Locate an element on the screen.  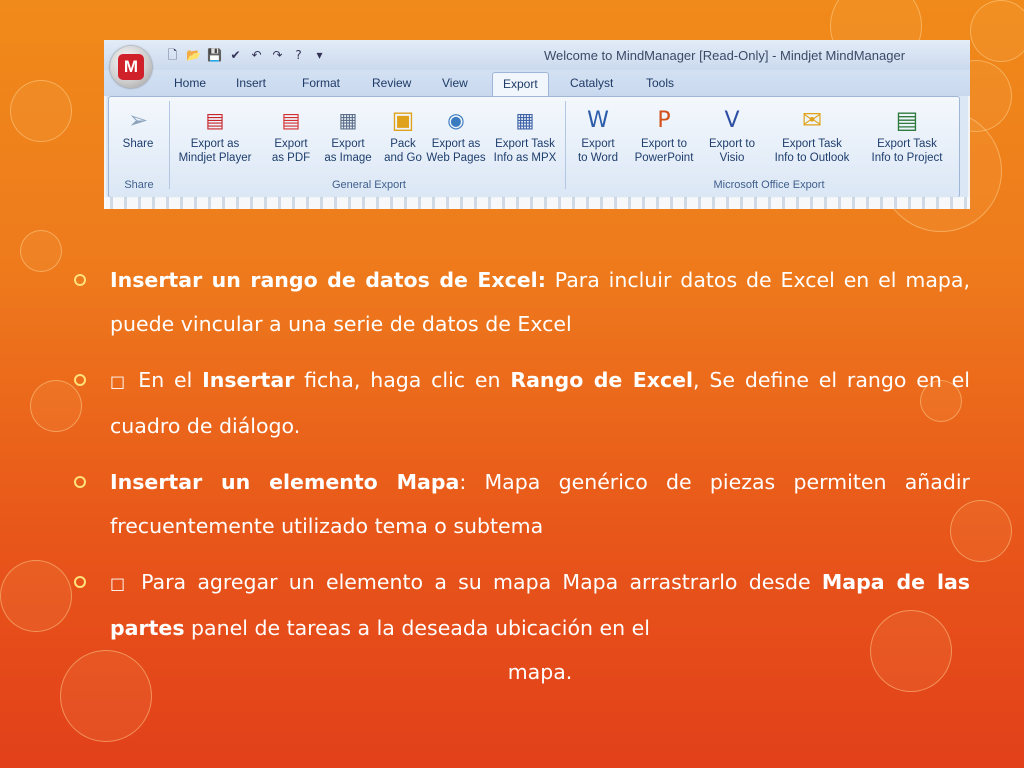
mindjet-logo: M is located at coordinates (131, 67).